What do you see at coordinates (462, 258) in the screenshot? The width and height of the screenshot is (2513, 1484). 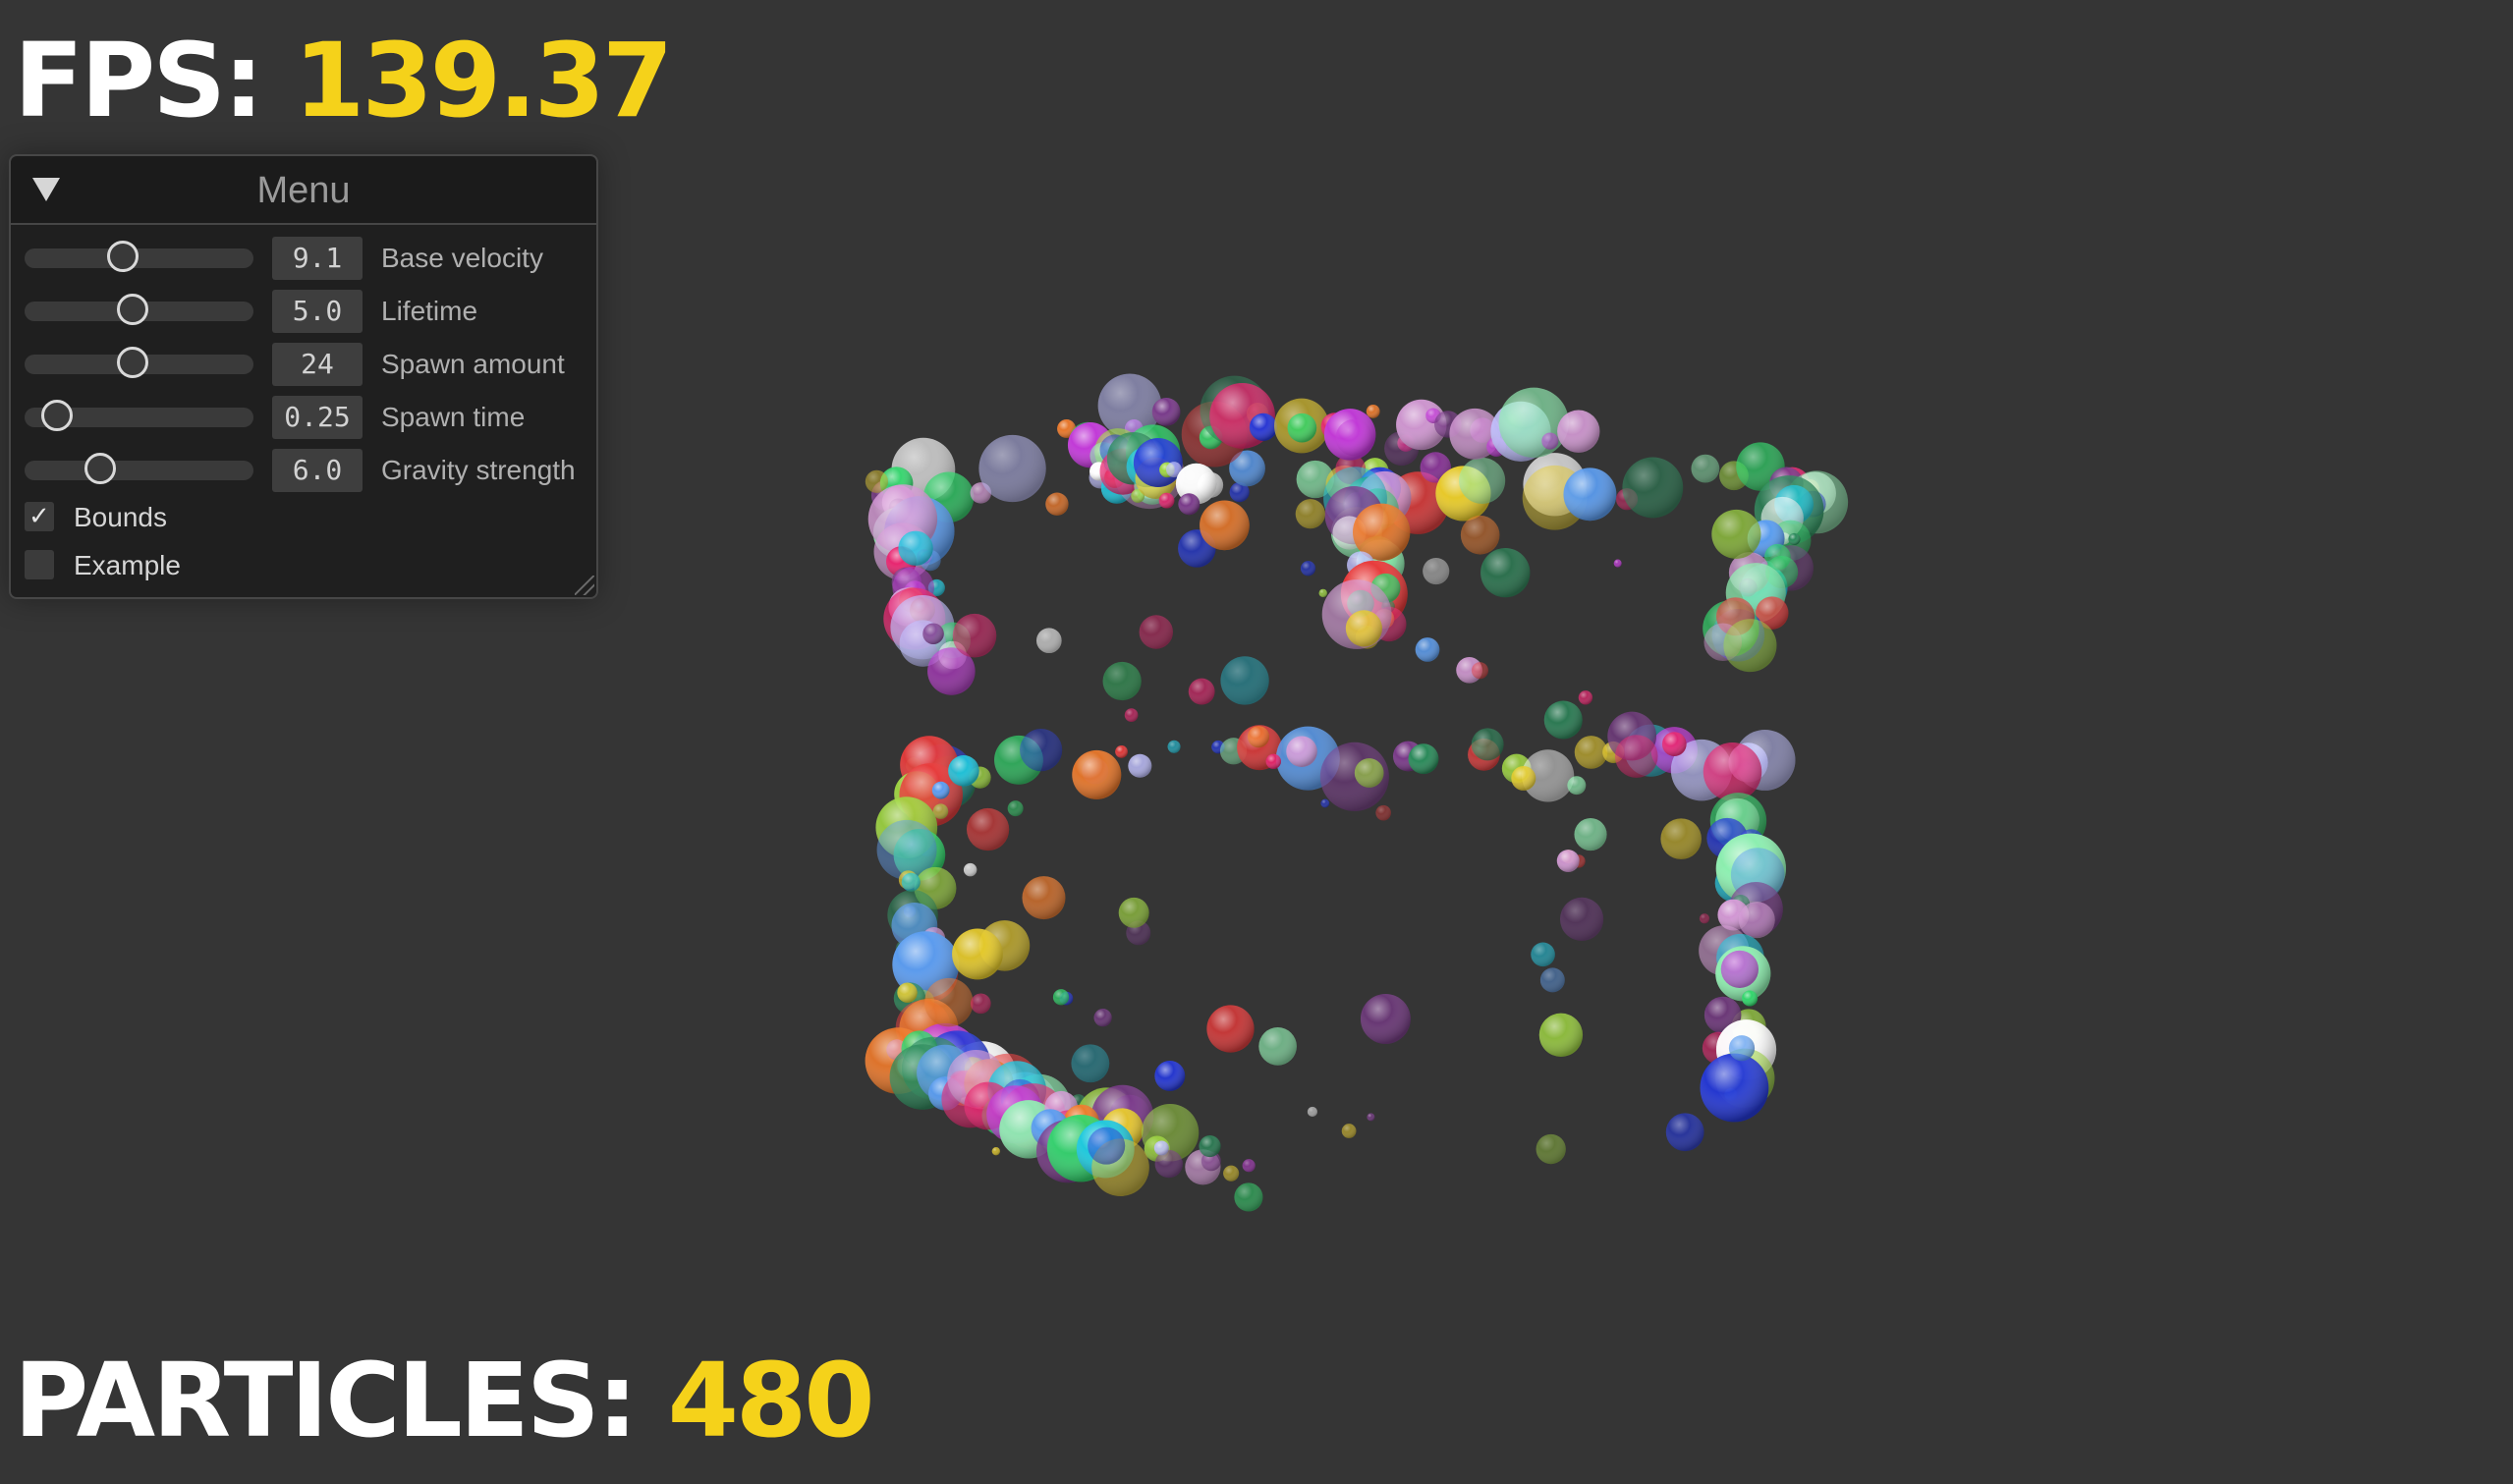 I see `base-velocity-label: Base velocity` at bounding box center [462, 258].